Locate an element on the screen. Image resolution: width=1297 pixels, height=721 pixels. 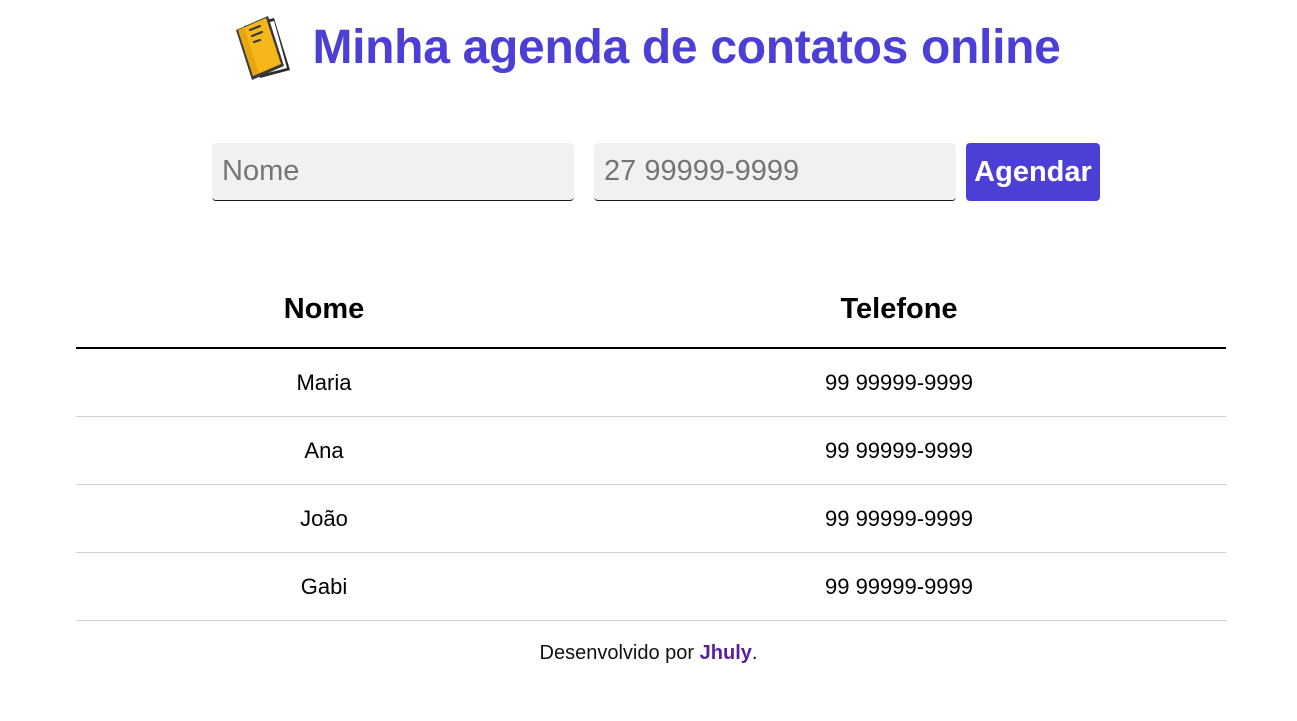
column-header-name: Nome is located at coordinates (324, 310).